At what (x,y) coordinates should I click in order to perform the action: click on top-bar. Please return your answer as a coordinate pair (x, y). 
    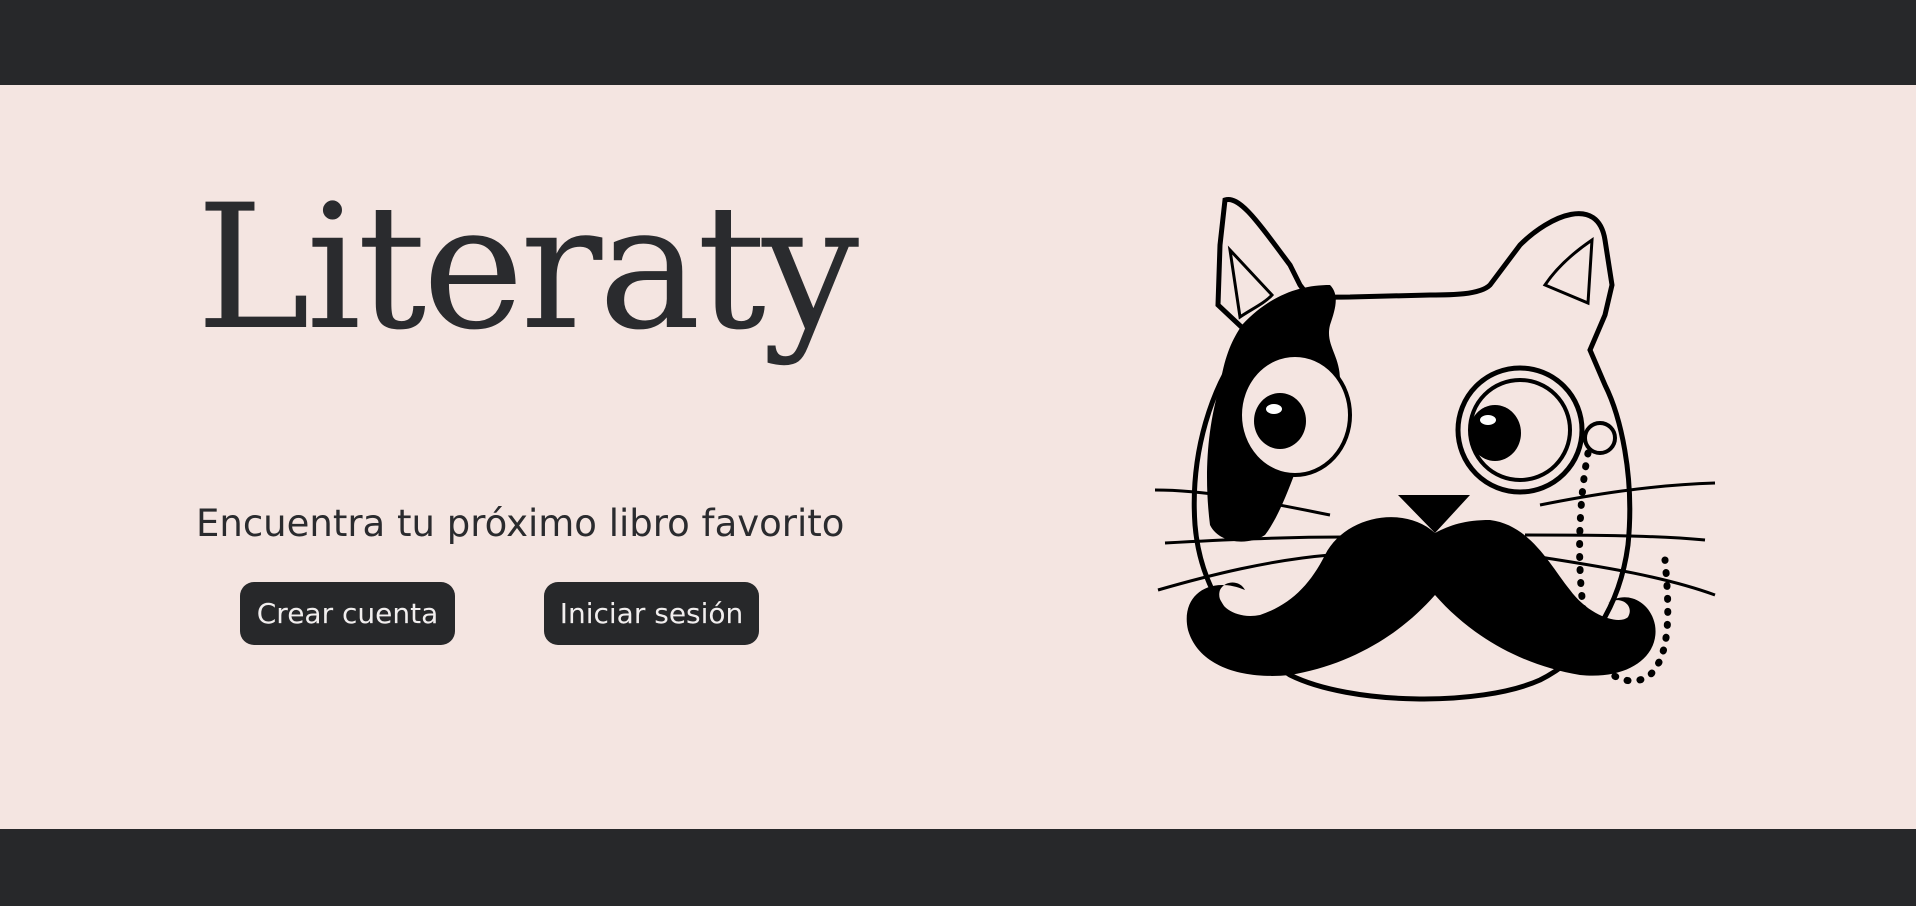
    Looking at the image, I should click on (958, 42).